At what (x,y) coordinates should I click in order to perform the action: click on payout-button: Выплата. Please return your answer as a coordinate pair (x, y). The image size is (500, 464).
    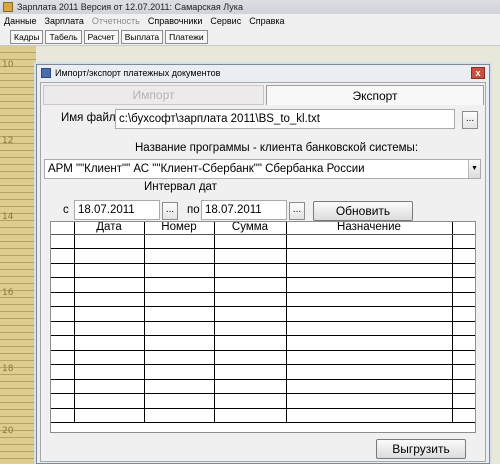
    Looking at the image, I should click on (142, 36).